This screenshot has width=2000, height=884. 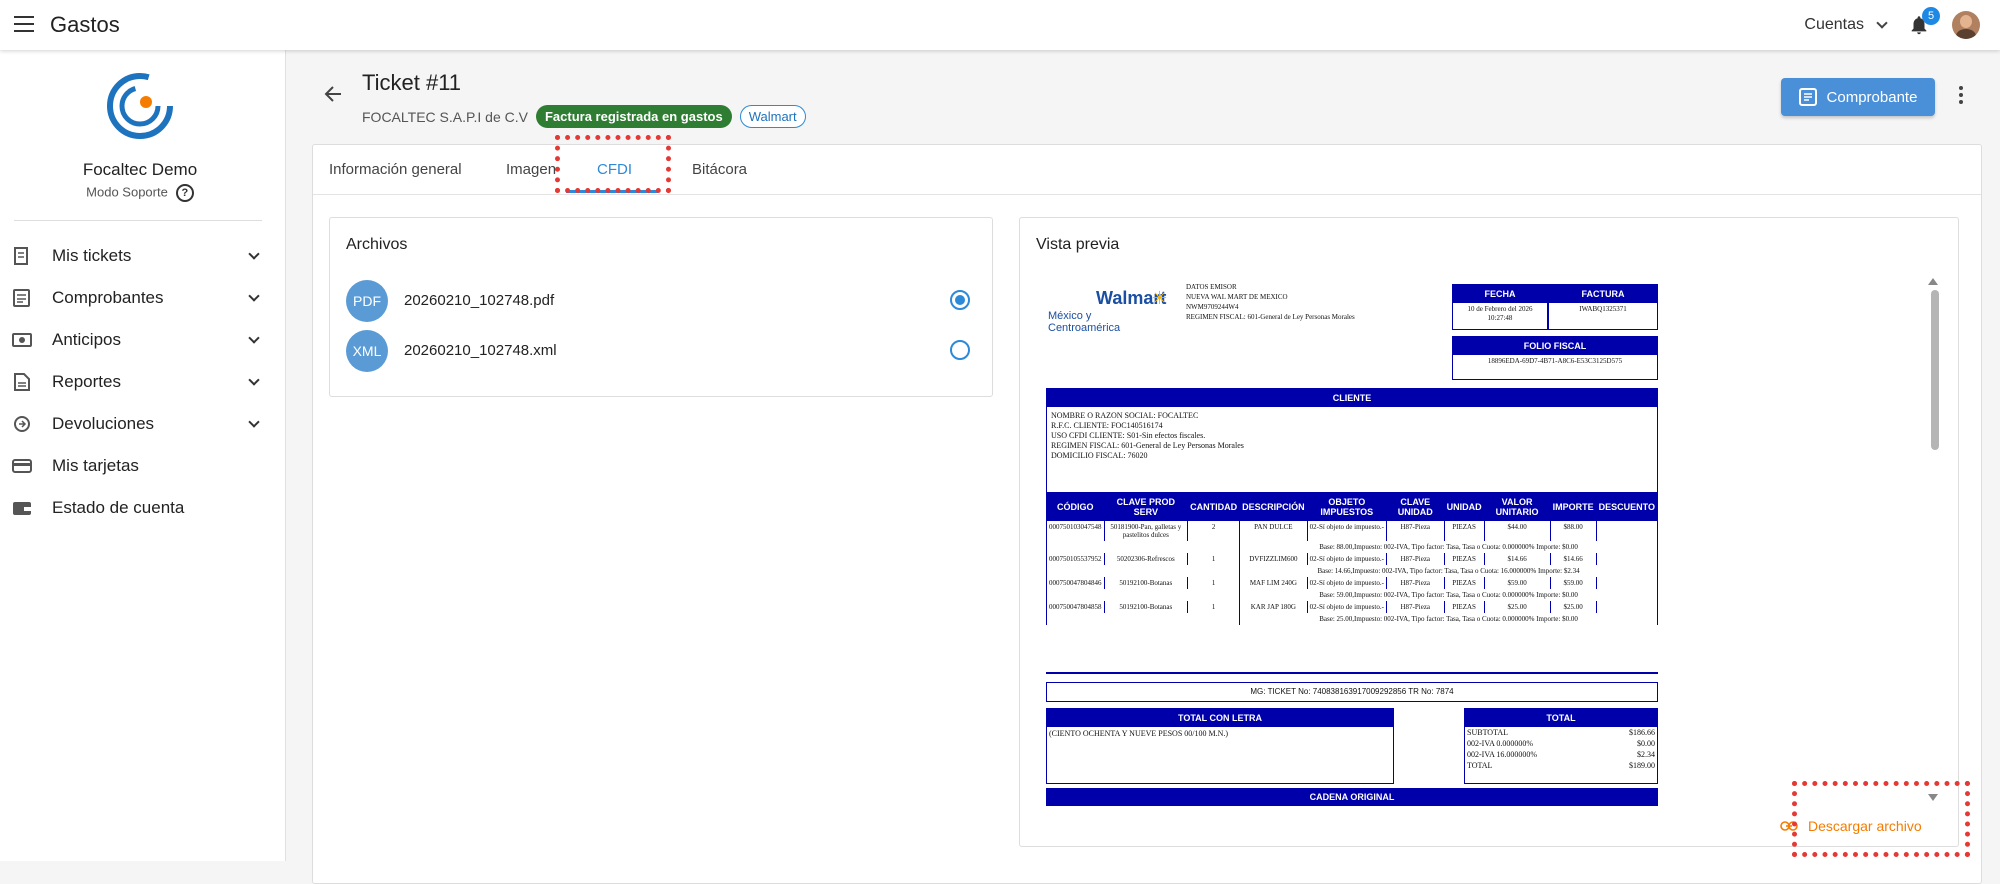 What do you see at coordinates (143, 256) in the screenshot?
I see `sidebar-item-mis-tickets: Mis tickets` at bounding box center [143, 256].